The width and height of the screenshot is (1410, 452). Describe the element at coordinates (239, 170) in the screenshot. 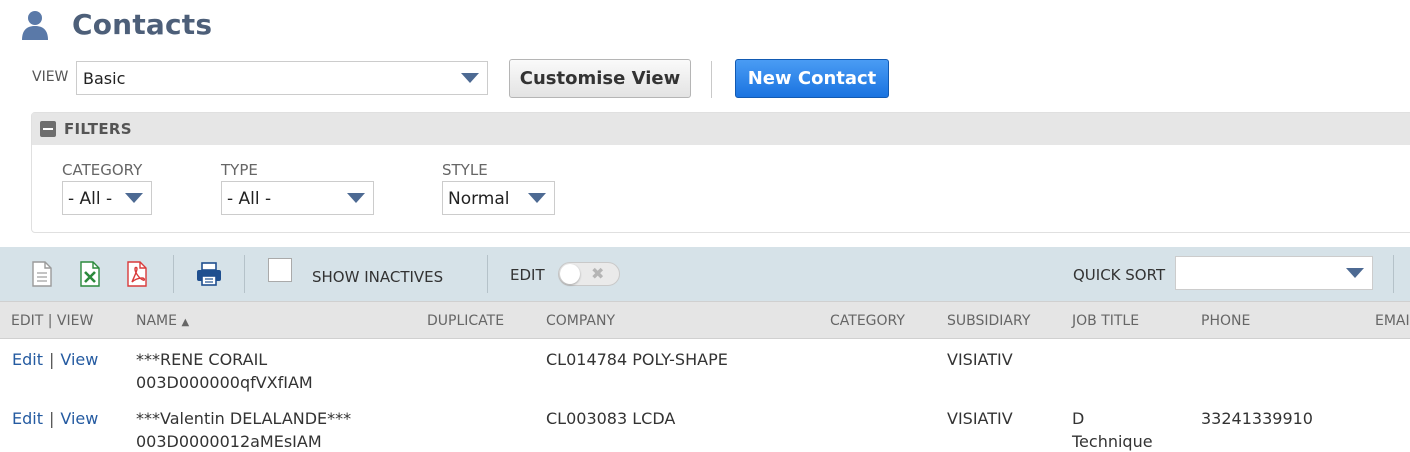

I see `type-filter-label: TYPE` at that location.